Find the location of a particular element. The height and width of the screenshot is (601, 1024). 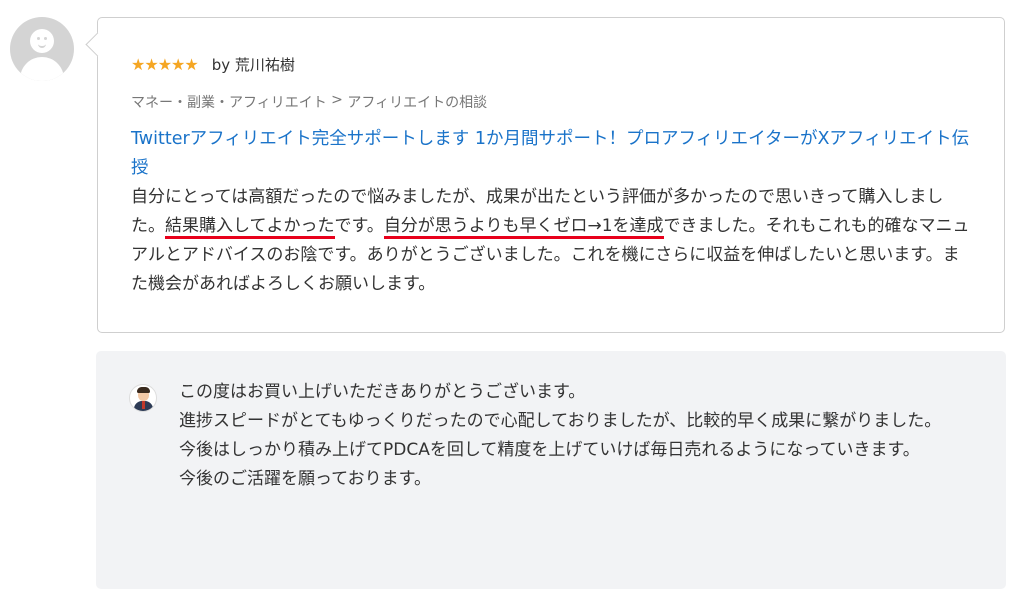

reviewer-name: by 荒川祐樹 is located at coordinates (253, 64).